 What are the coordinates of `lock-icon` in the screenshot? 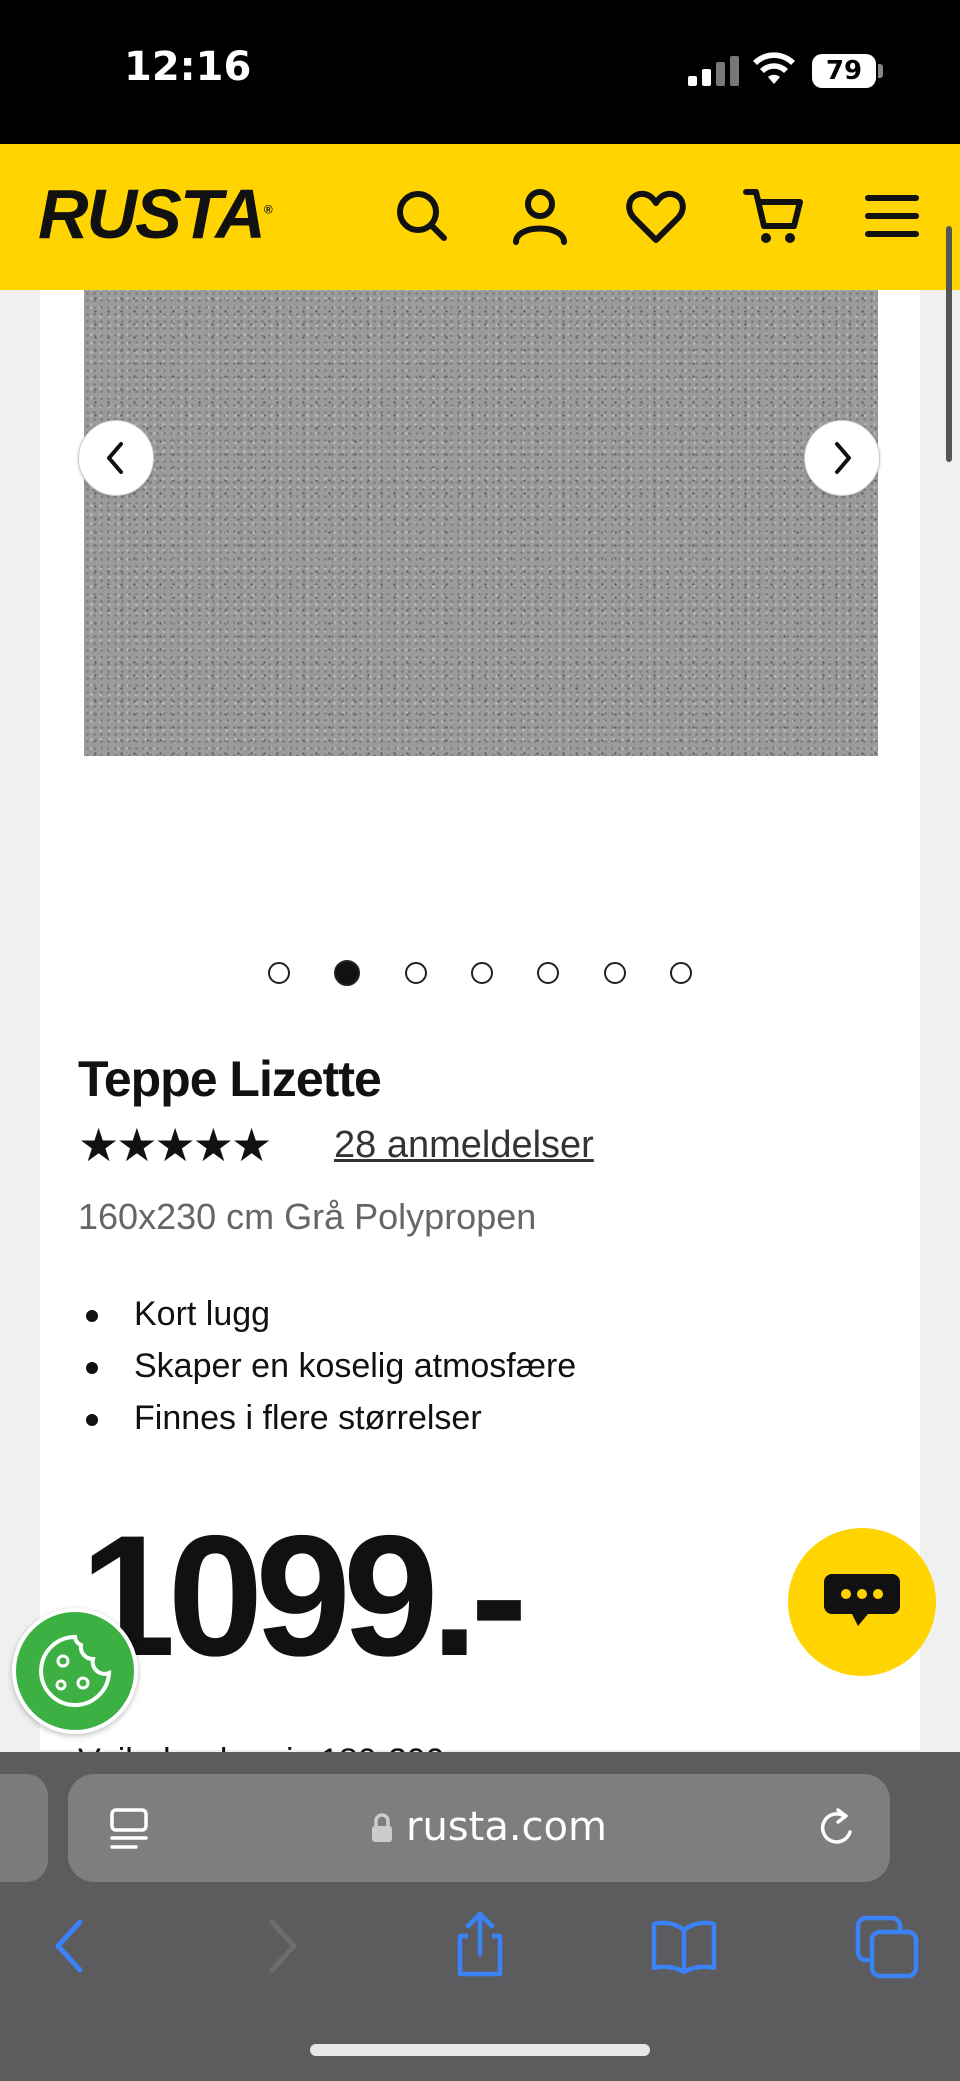 It's located at (382, 1827).